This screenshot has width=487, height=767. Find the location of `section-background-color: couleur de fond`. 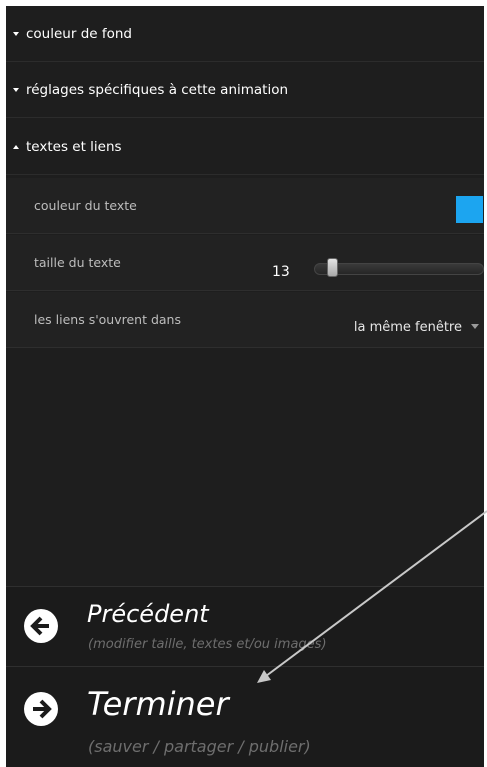

section-background-color: couleur de fond is located at coordinates (245, 34).